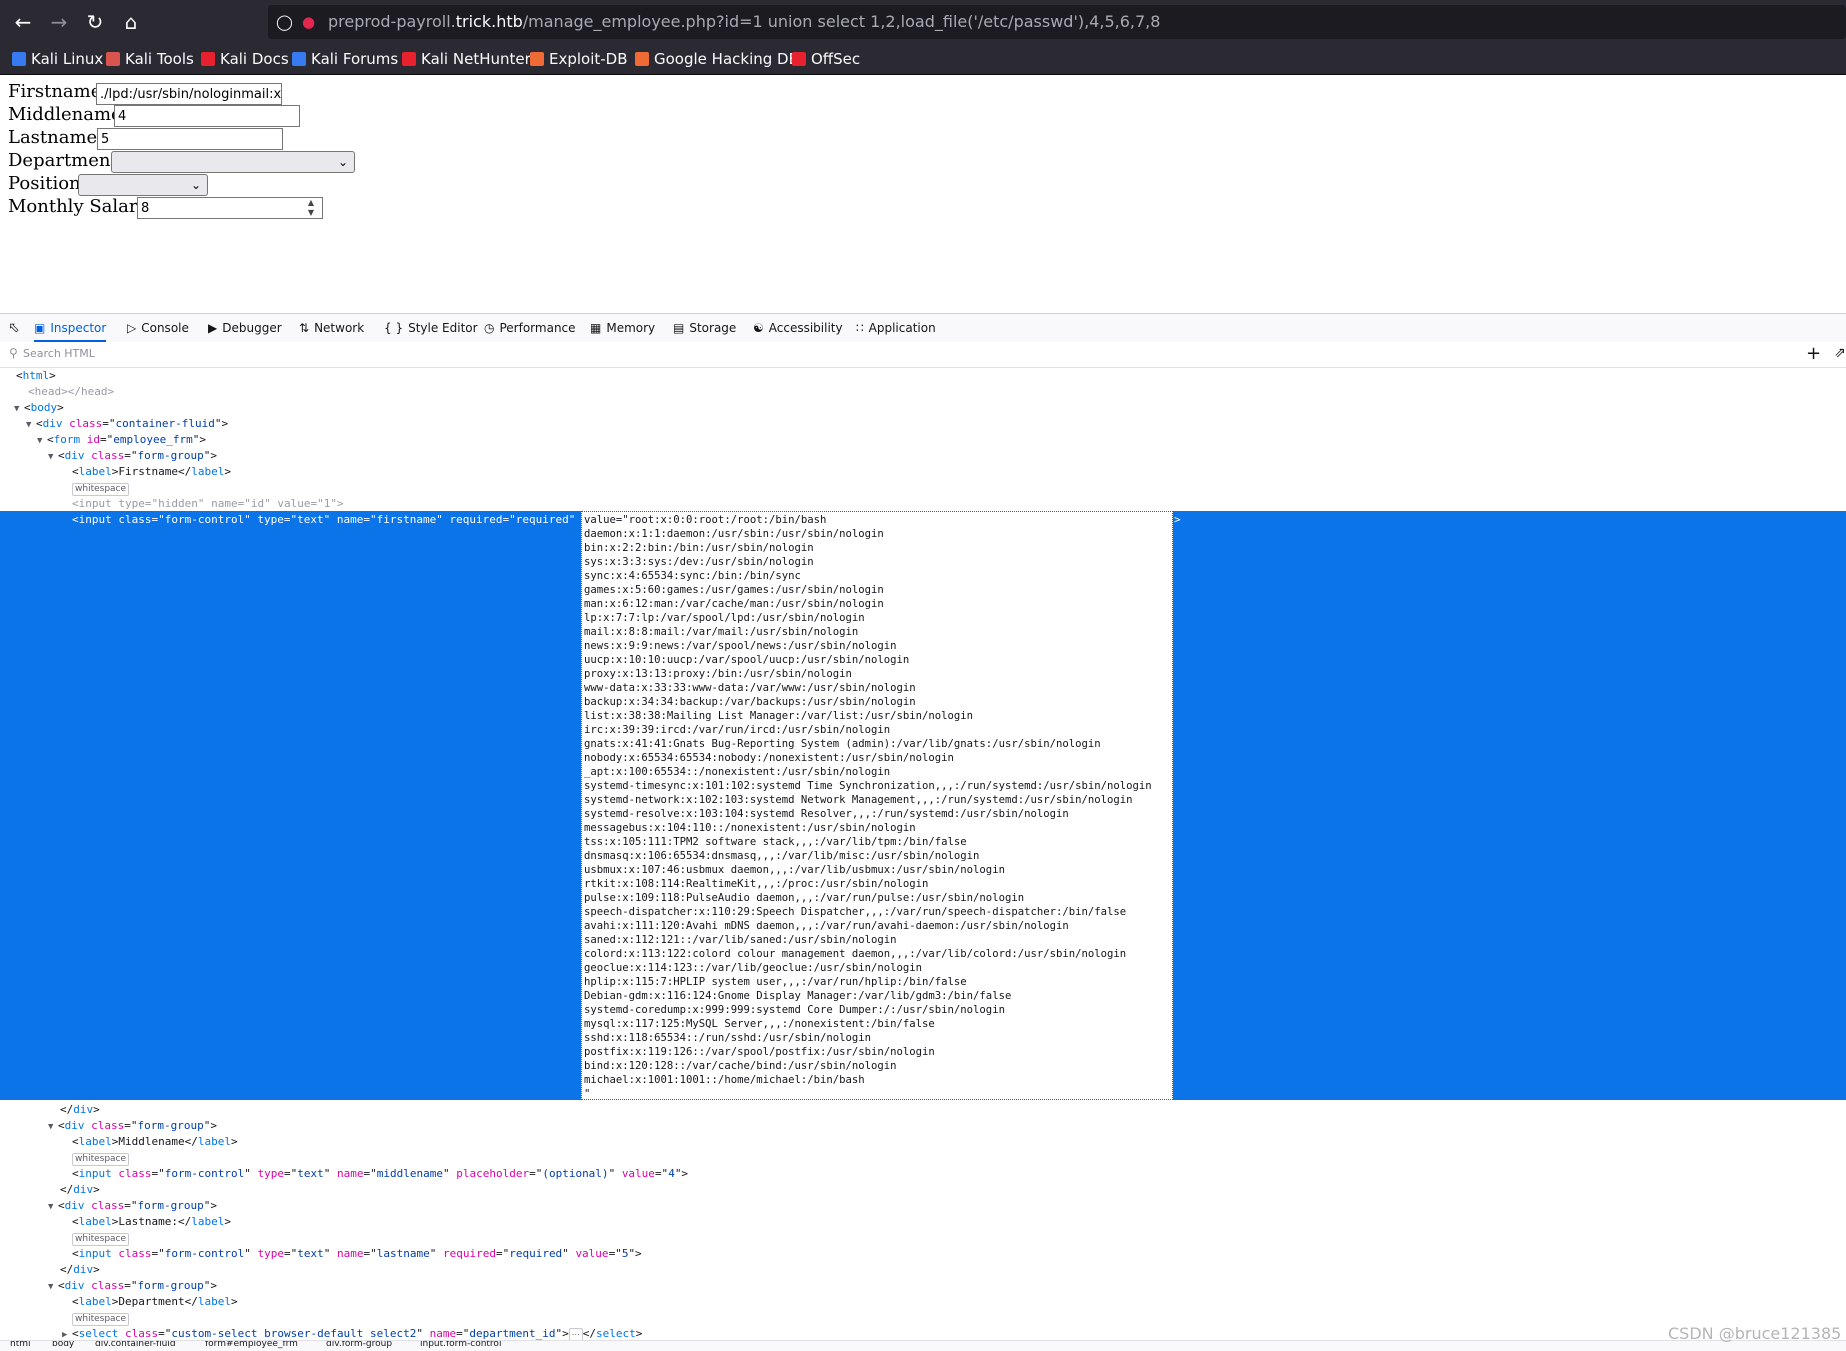 Image resolution: width=1846 pixels, height=1351 pixels. Describe the element at coordinates (679, 328) in the screenshot. I see `storage-icon: ▤` at that location.